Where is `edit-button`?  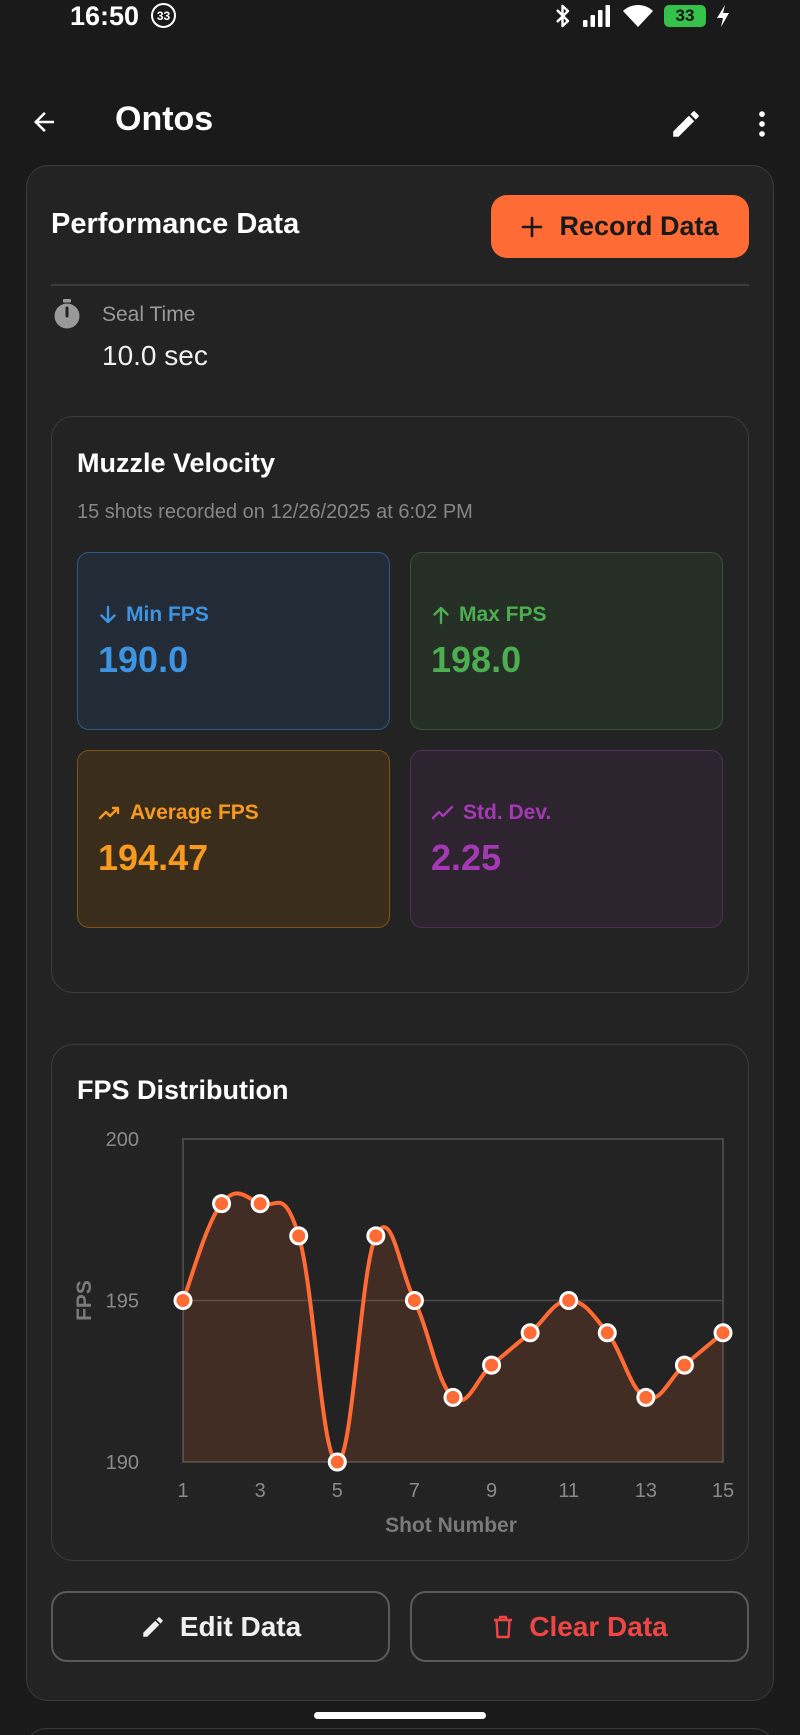
edit-button is located at coordinates (686, 124).